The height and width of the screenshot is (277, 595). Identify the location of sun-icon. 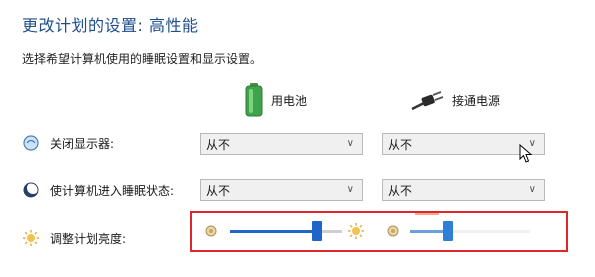
(31, 238).